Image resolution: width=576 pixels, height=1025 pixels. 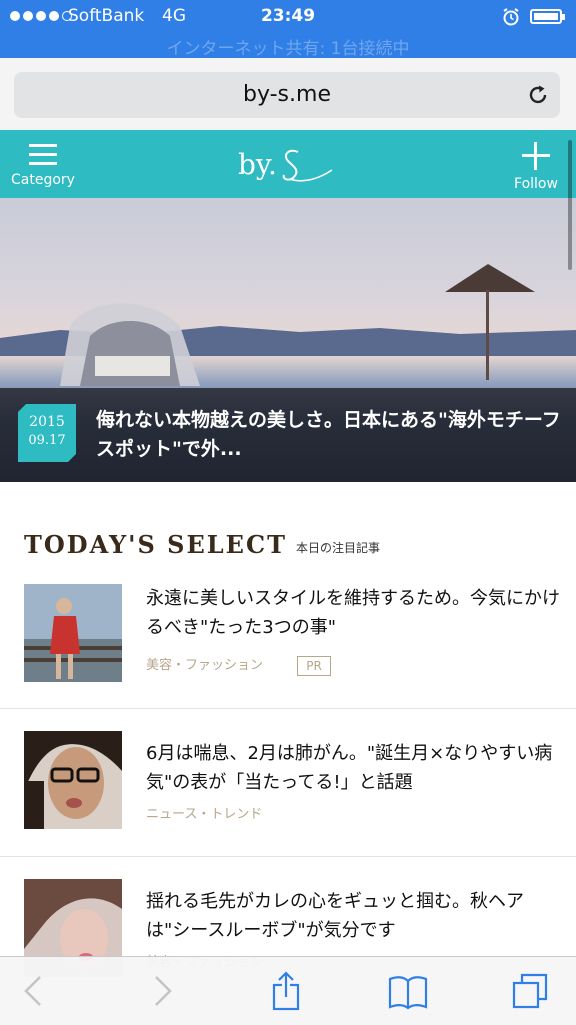 I want to click on site-logo: by., so click(x=288, y=164).